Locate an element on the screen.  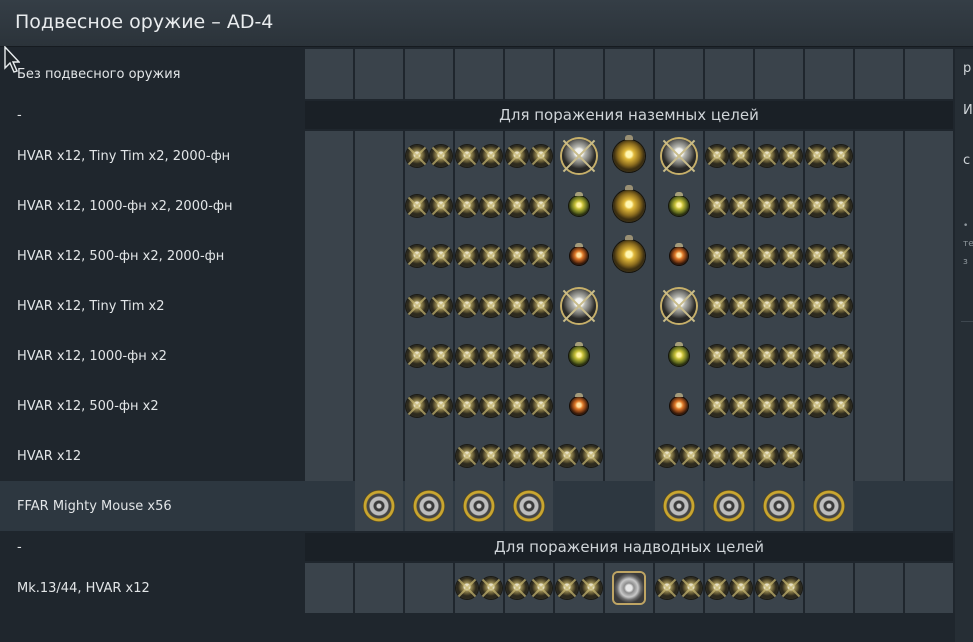
weapon-preset-row: HVAR x12, Tiny Tim x2 is located at coordinates (476, 306).